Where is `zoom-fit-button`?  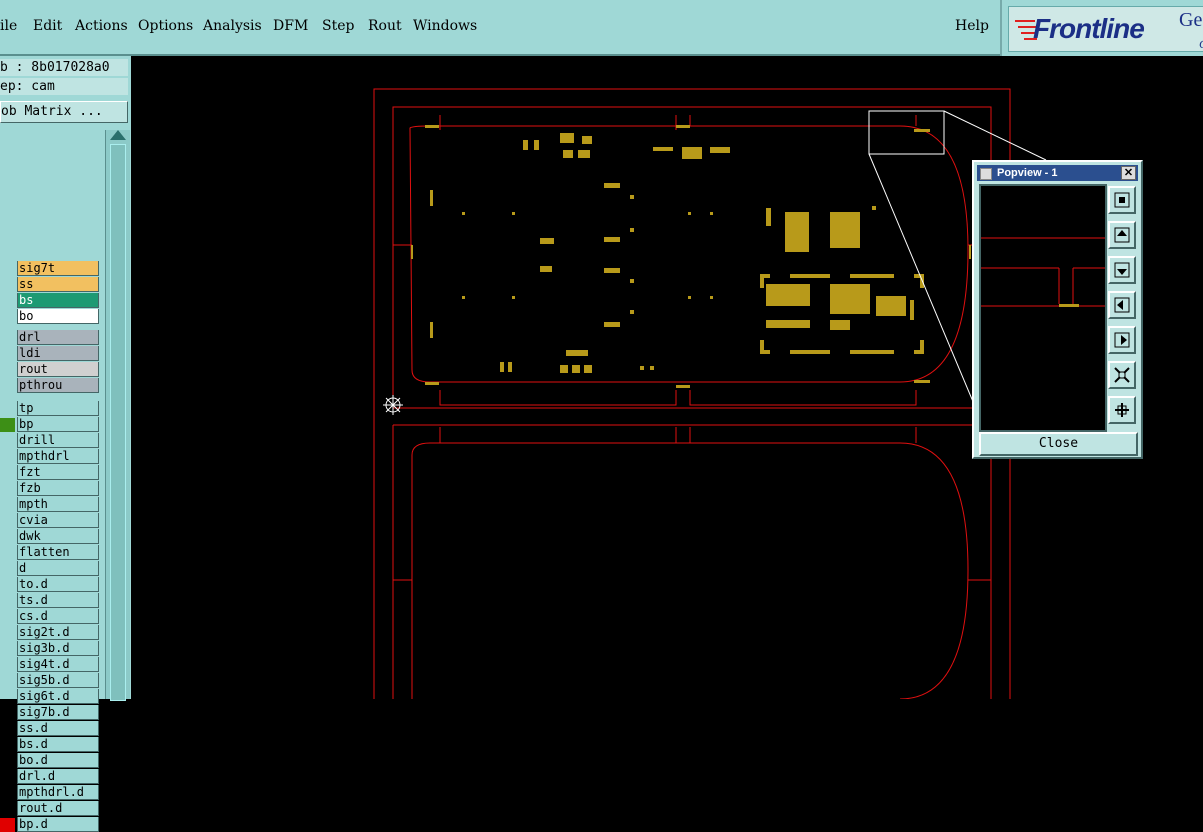 zoom-fit-button is located at coordinates (1122, 200).